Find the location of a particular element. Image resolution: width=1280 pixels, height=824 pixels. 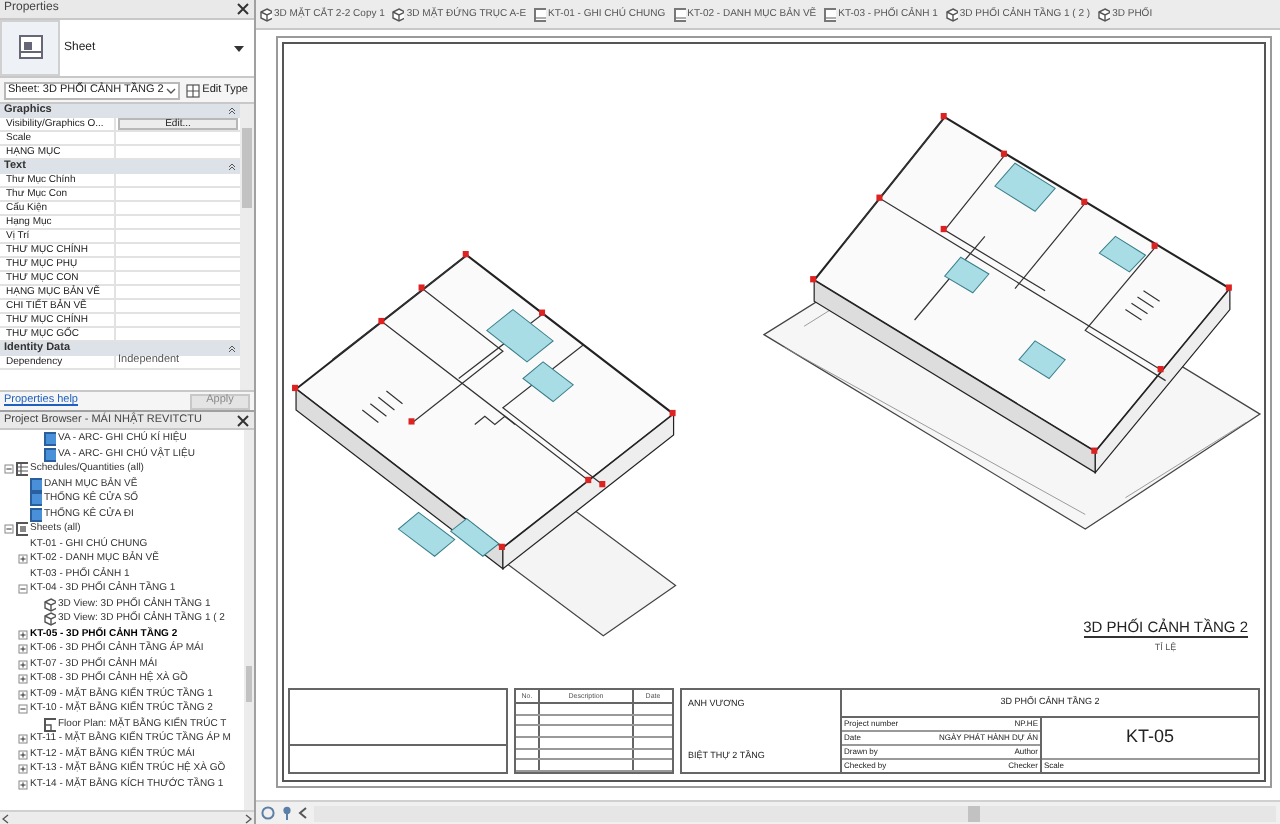

dropdown-icon is located at coordinates (239, 48).